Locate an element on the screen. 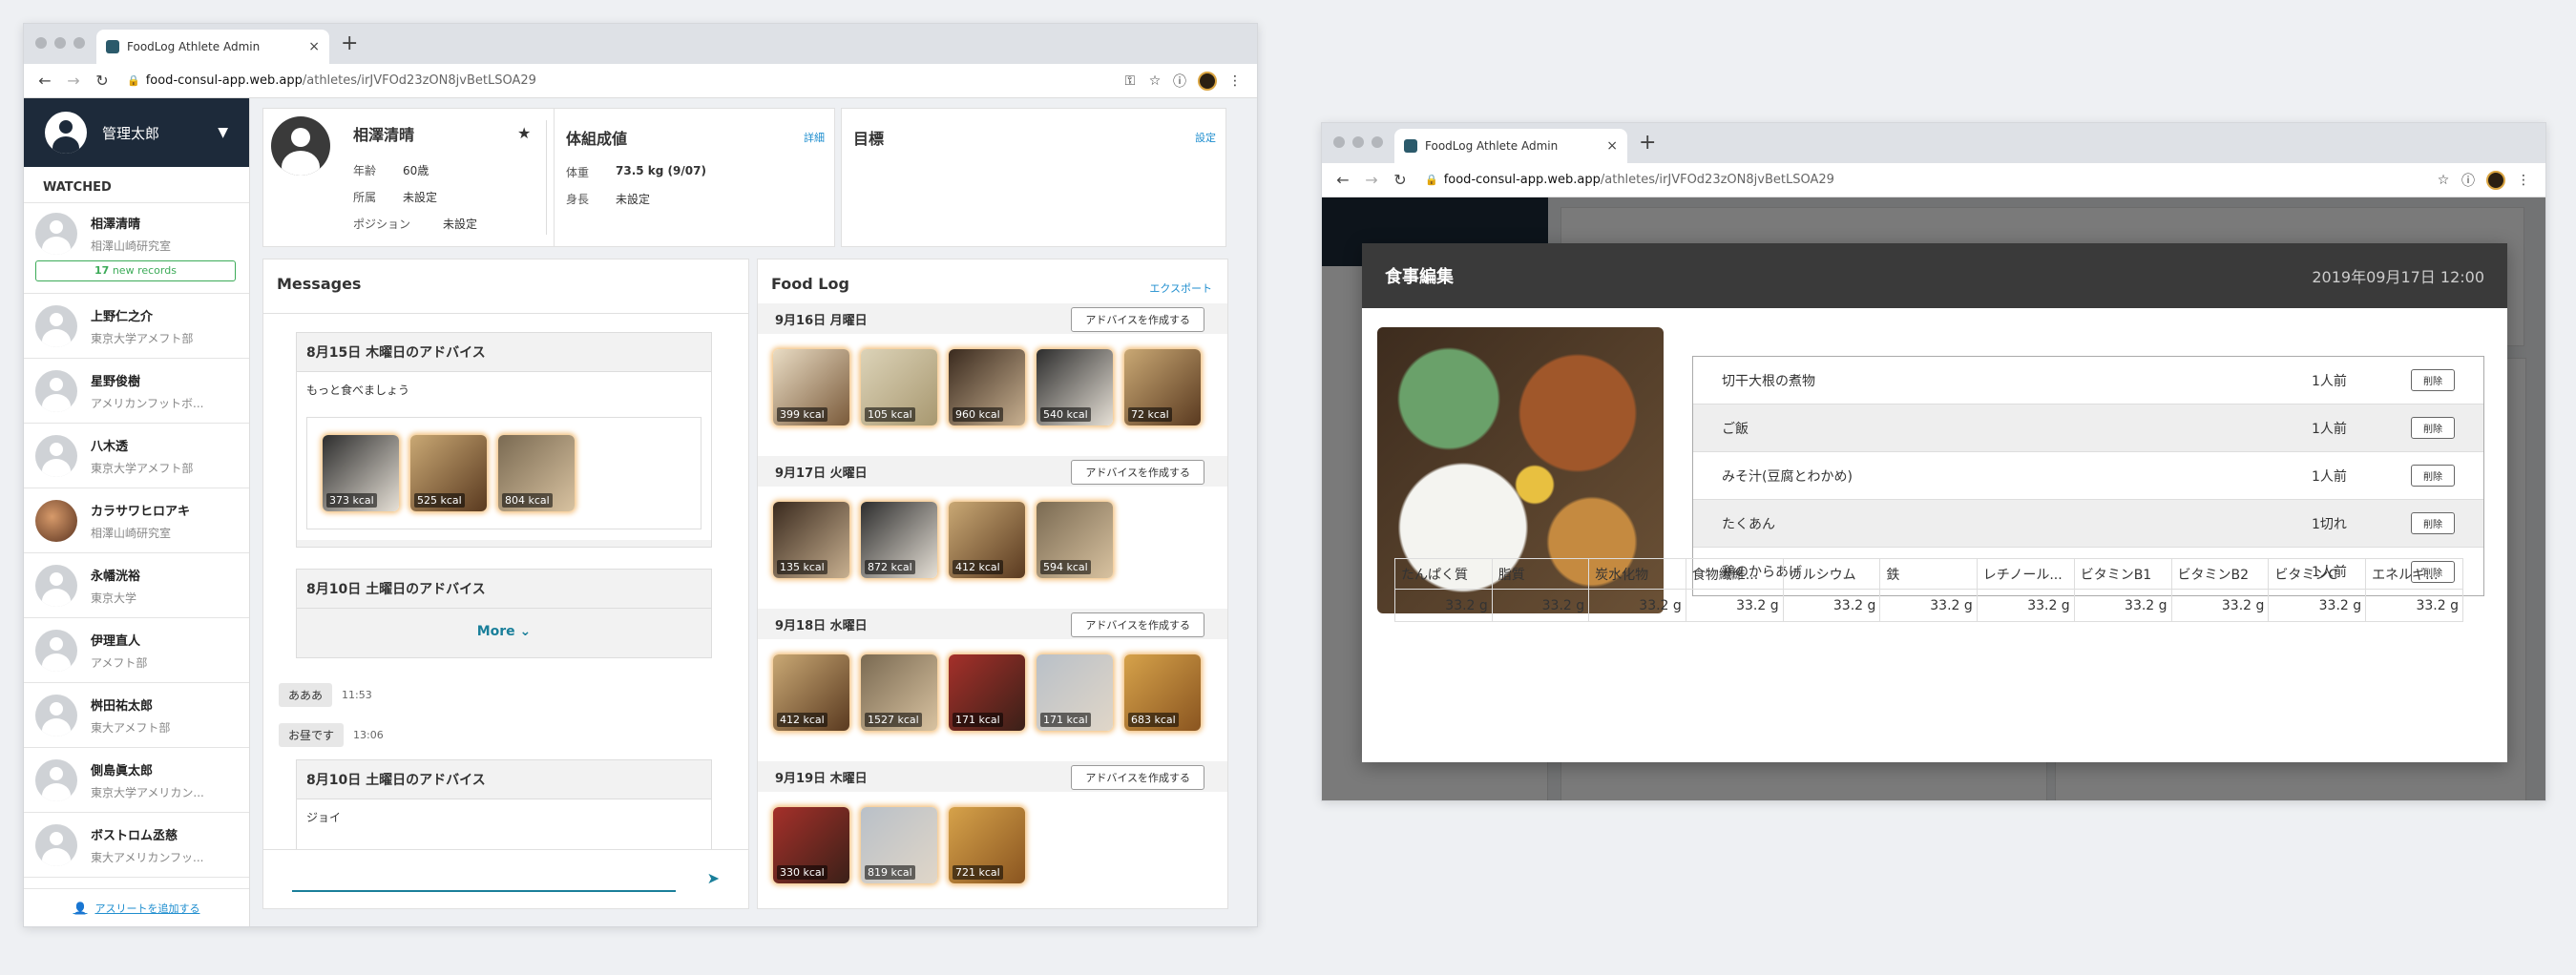 The image size is (2576, 975). message-input is located at coordinates (484, 878).